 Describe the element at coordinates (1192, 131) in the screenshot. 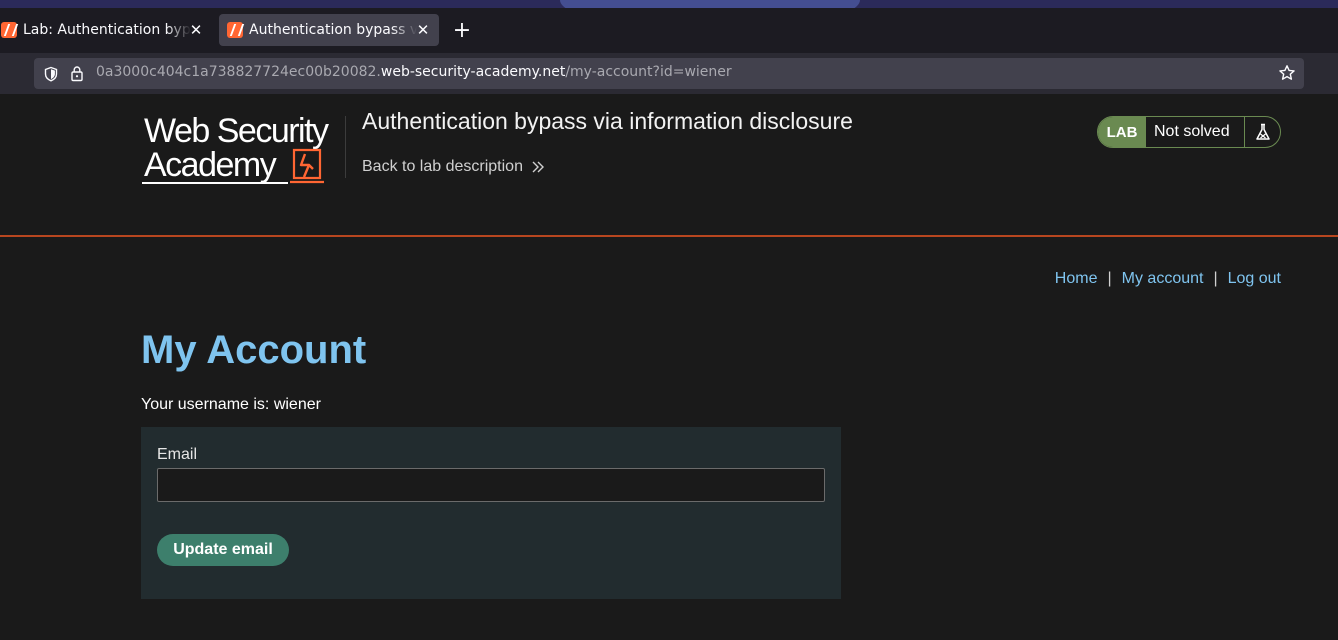

I see `lab-status-text: Not solved` at that location.